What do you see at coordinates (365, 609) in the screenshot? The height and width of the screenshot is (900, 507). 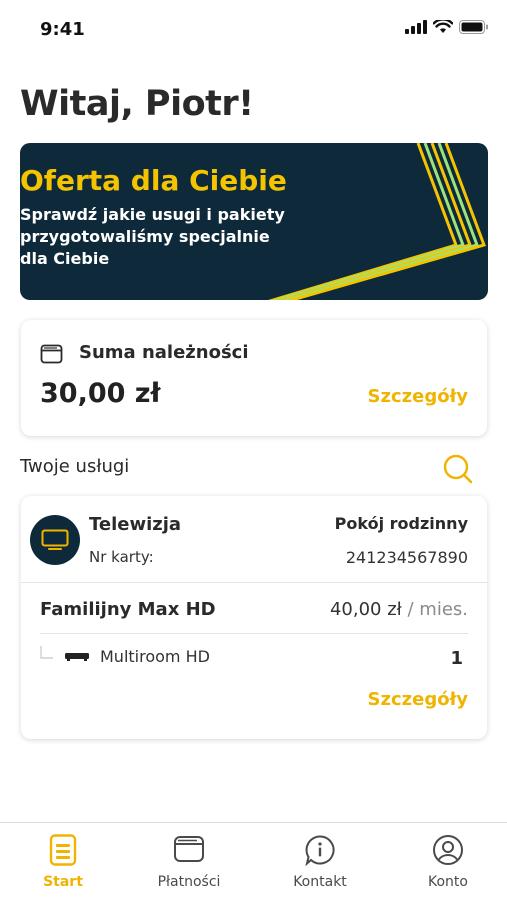 I see `package-price-amount: 40,00 zł` at bounding box center [365, 609].